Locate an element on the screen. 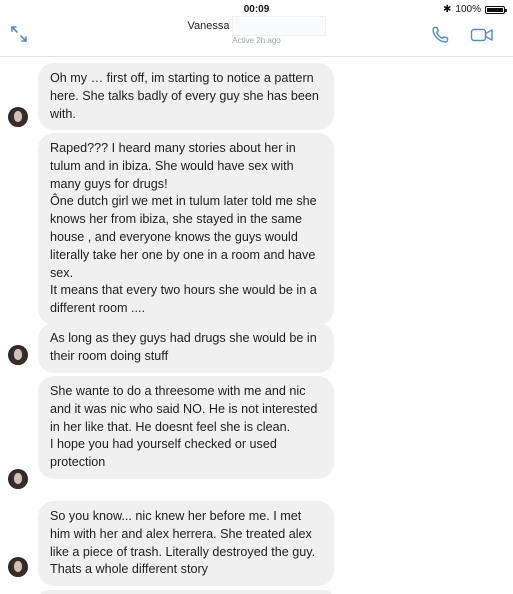  video-camera-icon is located at coordinates (482, 35).